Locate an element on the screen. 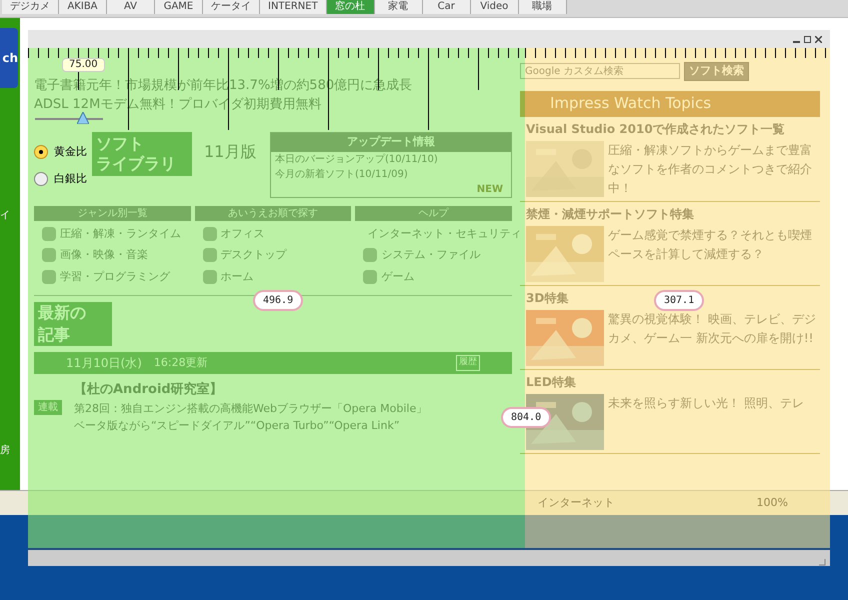 This screenshot has height=600, width=848. zoom-text: 100% is located at coordinates (772, 503).